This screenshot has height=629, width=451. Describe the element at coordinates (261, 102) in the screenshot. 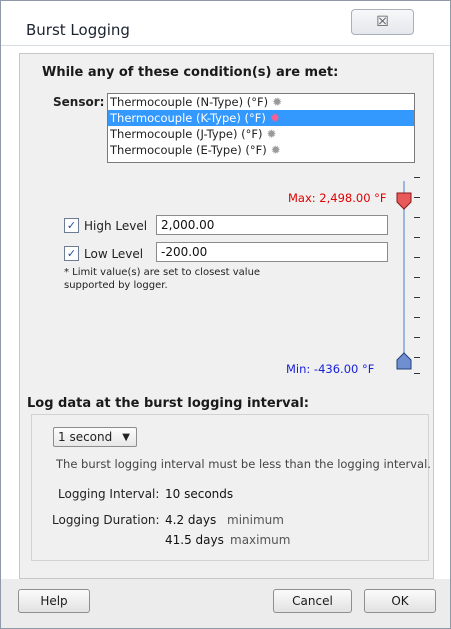

I see `sensor-item-n-type: Thermocouple (N-Type) (°F) ✹` at that location.